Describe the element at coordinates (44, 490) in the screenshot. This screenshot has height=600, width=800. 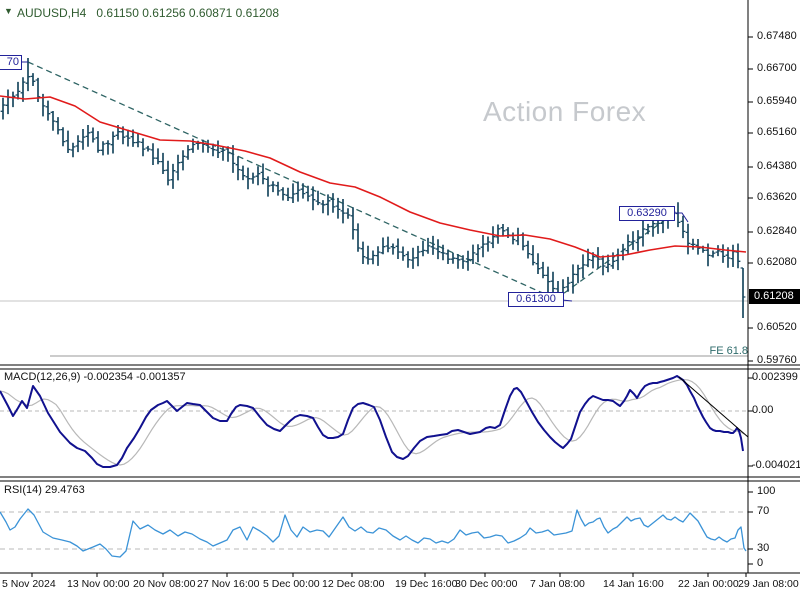
I see `rsi-indicator-label: RSI(14) 29.4763` at that location.